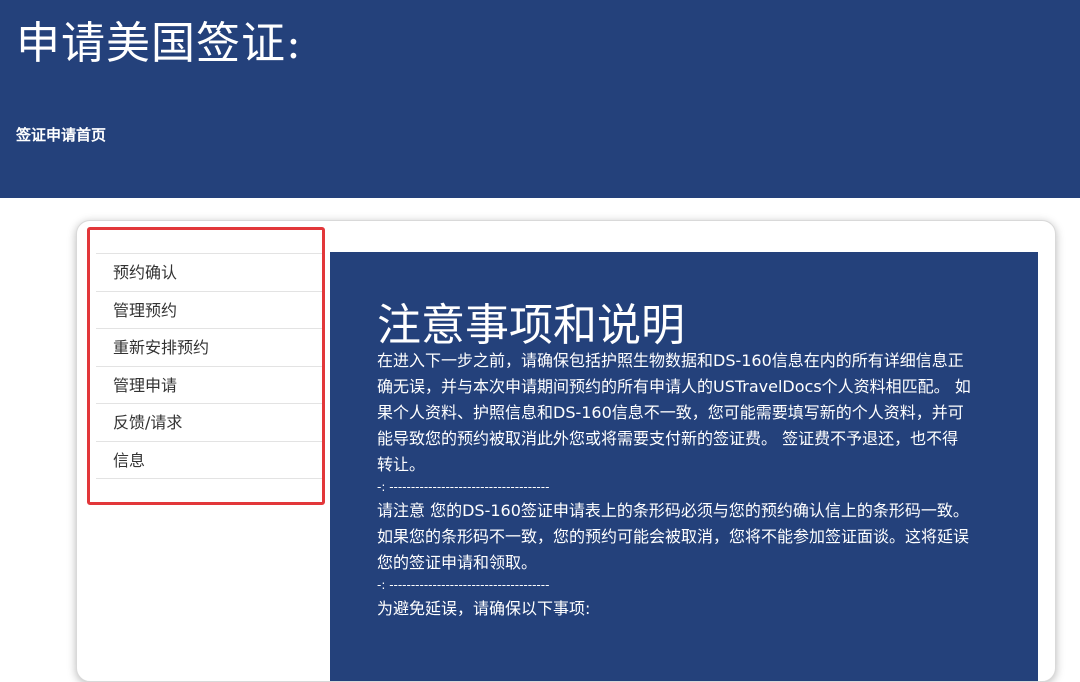  Describe the element at coordinates (531, 325) in the screenshot. I see `notice-heading: 注意事项和说明` at that location.